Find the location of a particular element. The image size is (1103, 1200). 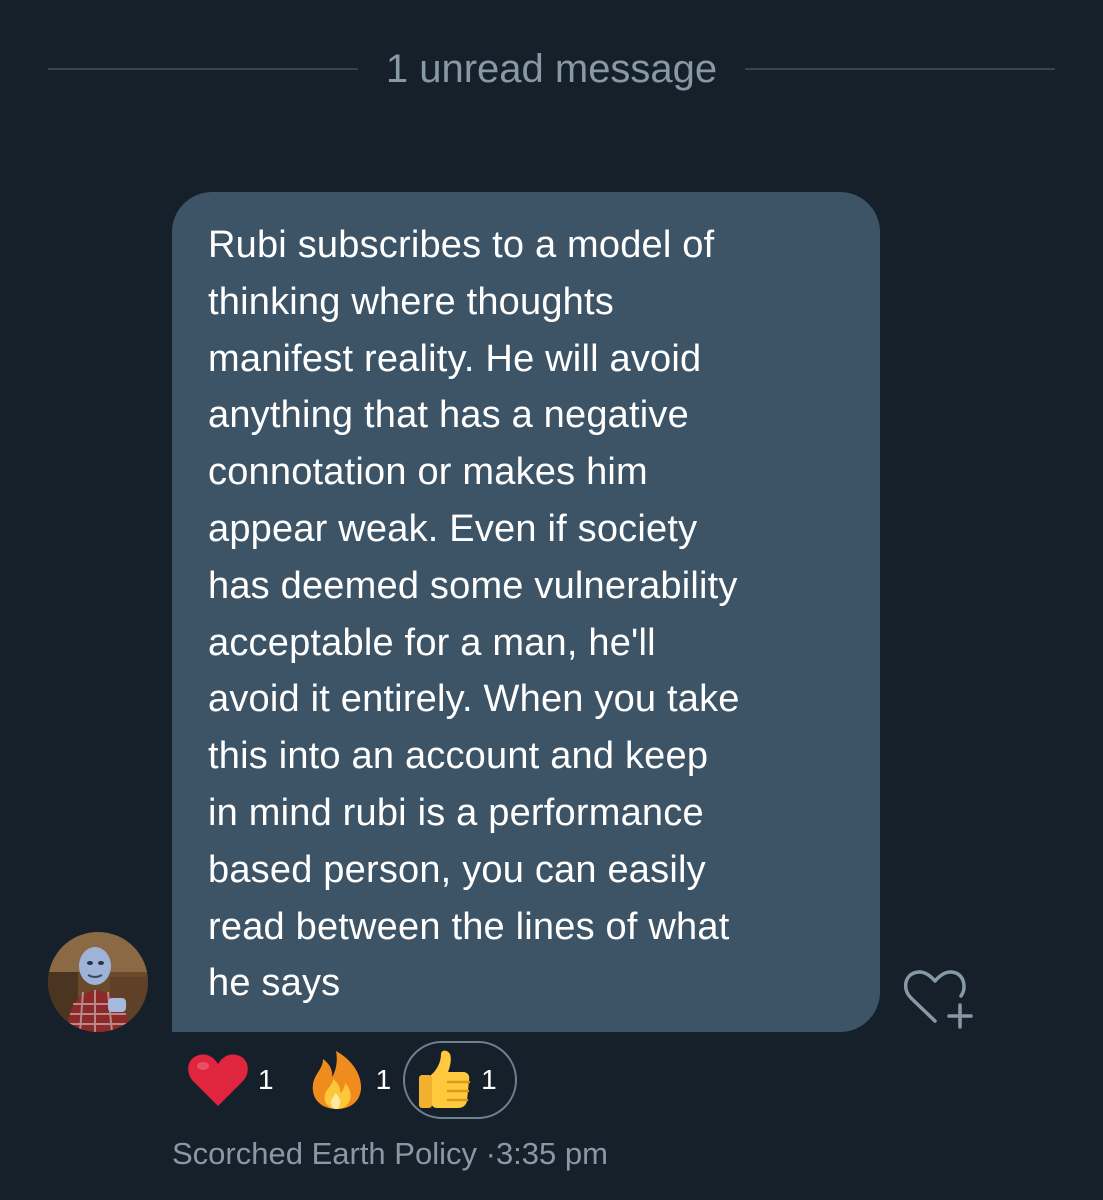

message-line: avoid it entirely. When you take is located at coordinates (474, 699).